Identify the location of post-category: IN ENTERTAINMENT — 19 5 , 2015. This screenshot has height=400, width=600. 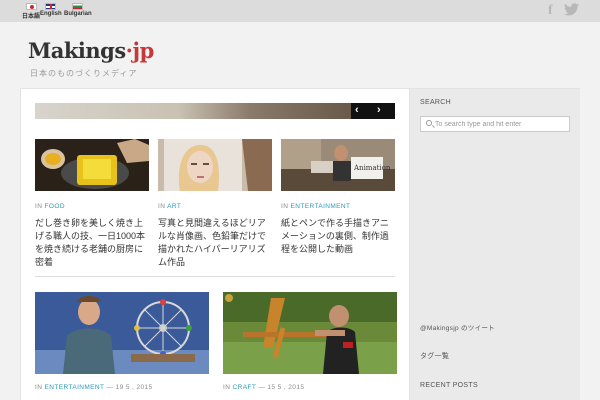
(94, 387).